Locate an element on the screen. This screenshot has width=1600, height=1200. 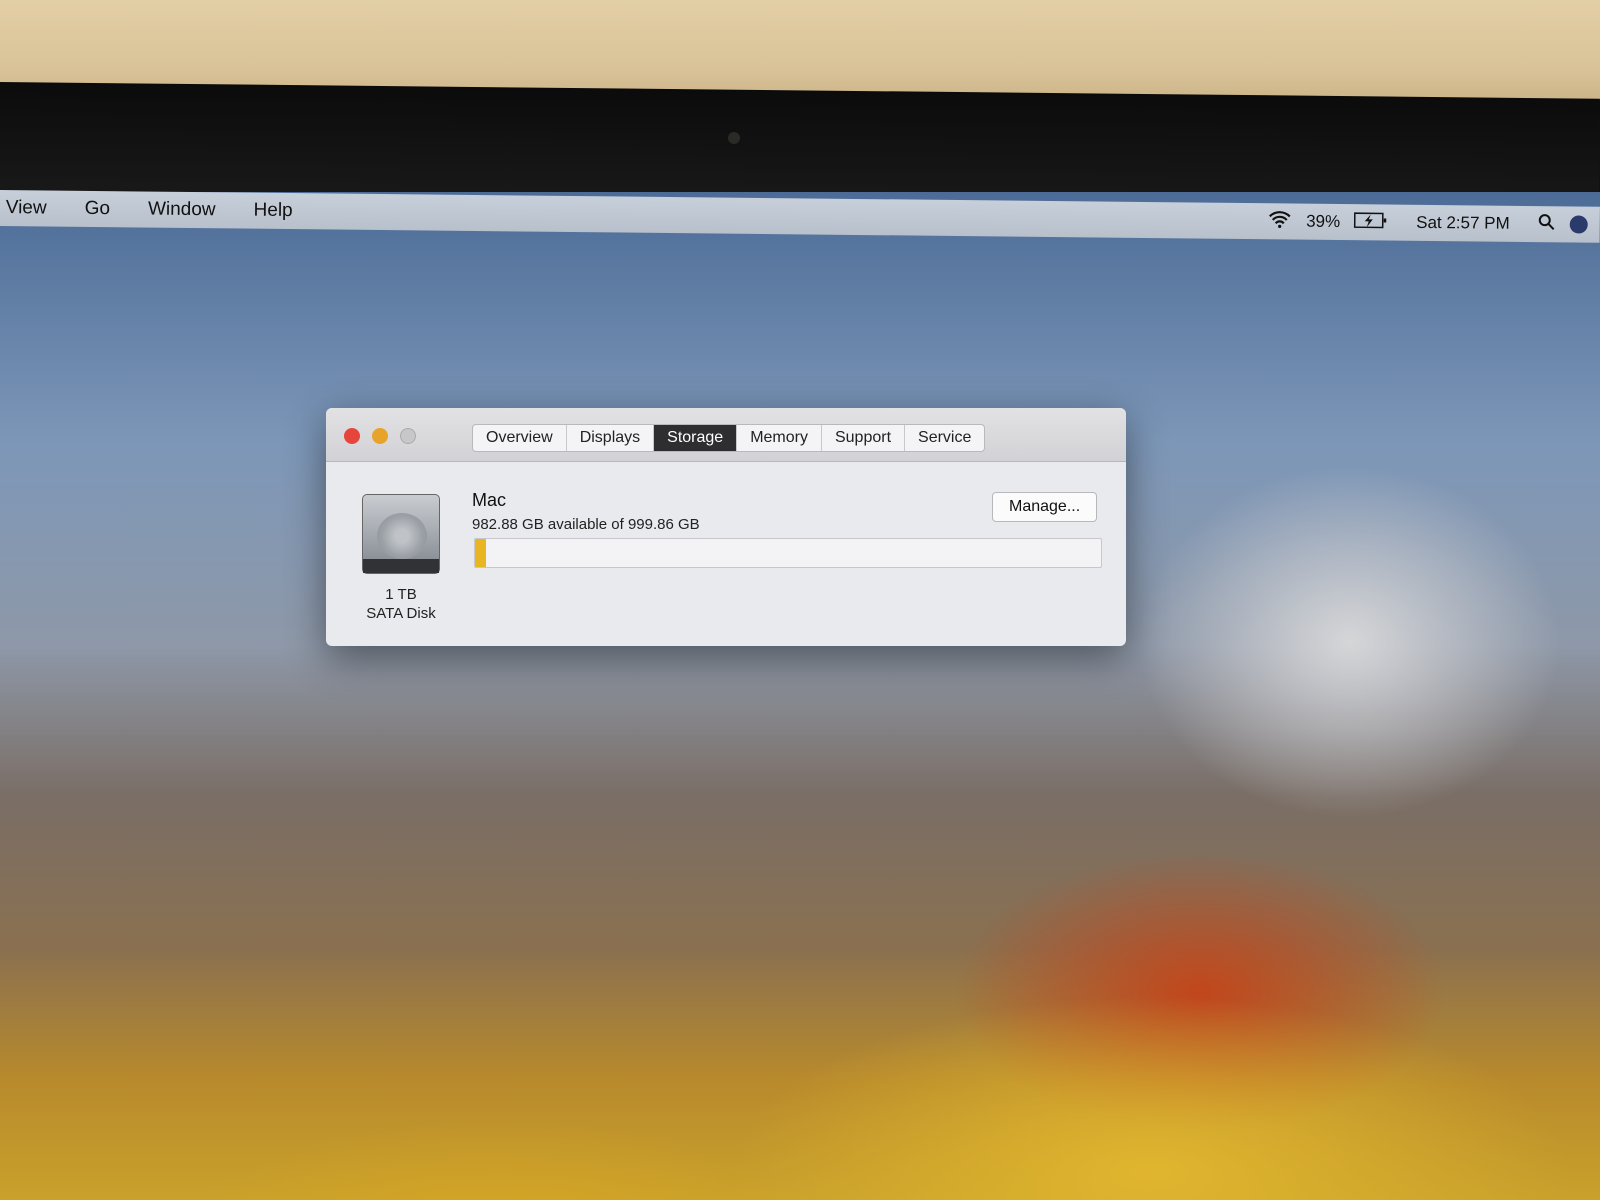
zoom-button is located at coordinates (408, 436).